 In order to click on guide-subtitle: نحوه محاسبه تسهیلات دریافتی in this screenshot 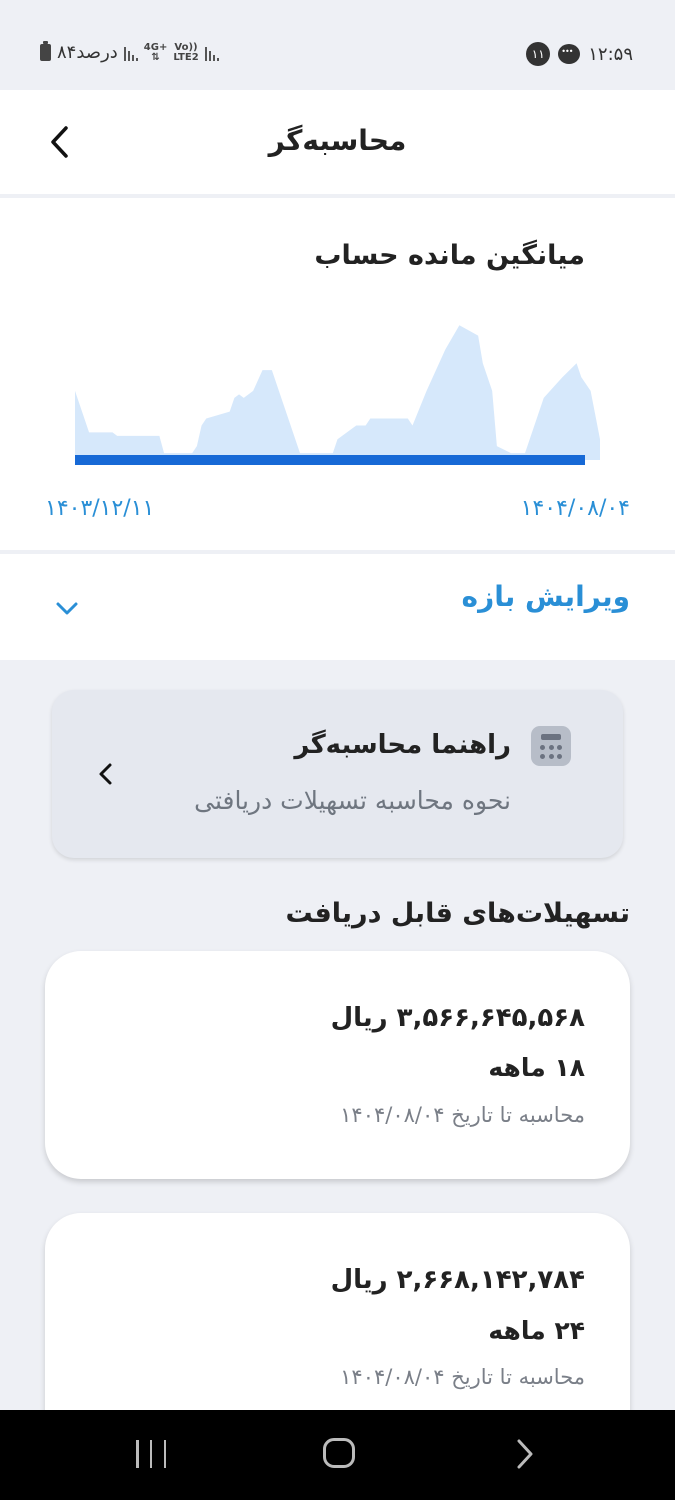, I will do `click(352, 800)`.